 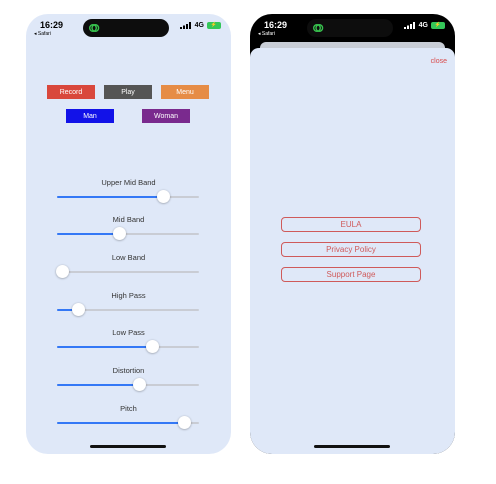 I want to click on man-voice-button: Man, so click(x=90, y=116).